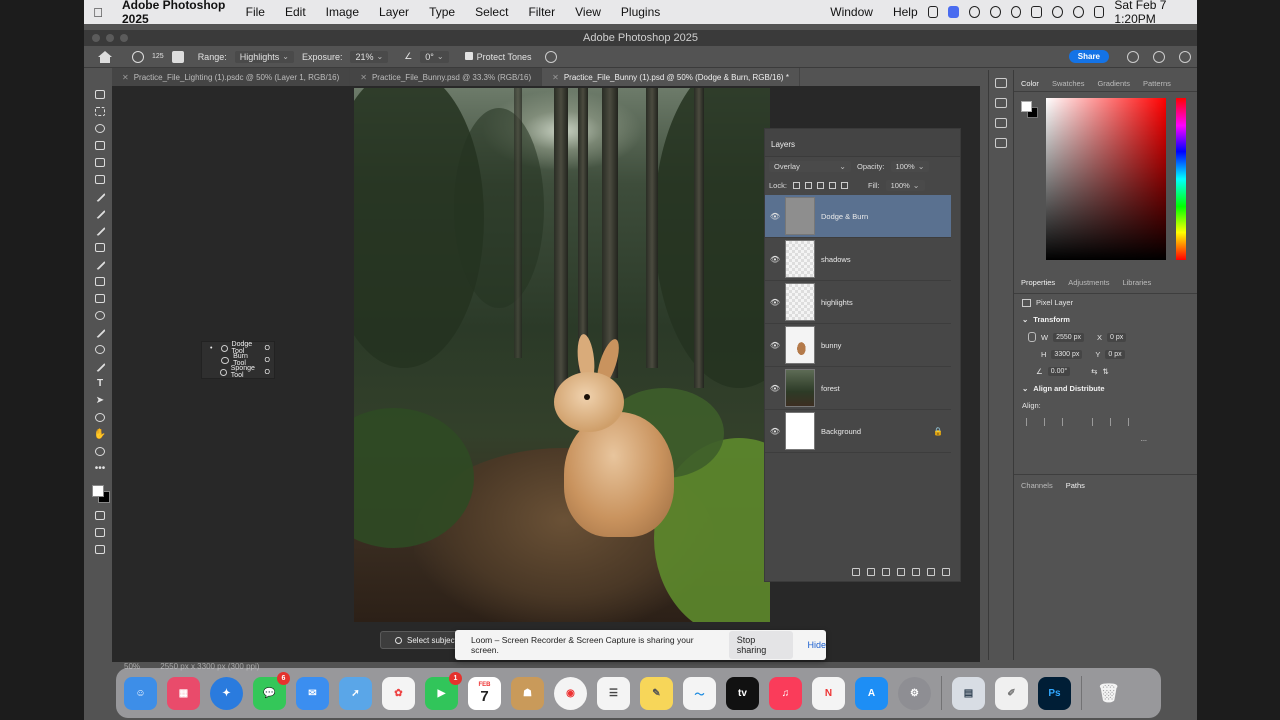 This screenshot has height=720, width=1280. Describe the element at coordinates (1078, 12) in the screenshot. I see `spotlight-search-icon` at that location.